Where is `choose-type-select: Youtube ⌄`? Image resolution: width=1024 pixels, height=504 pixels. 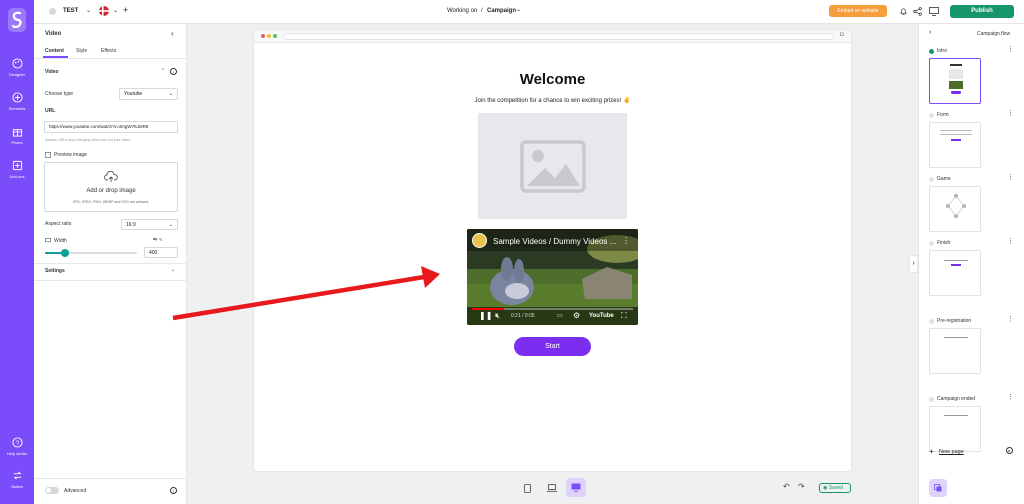
choose-type-select: Youtube ⌄ is located at coordinates (148, 94).